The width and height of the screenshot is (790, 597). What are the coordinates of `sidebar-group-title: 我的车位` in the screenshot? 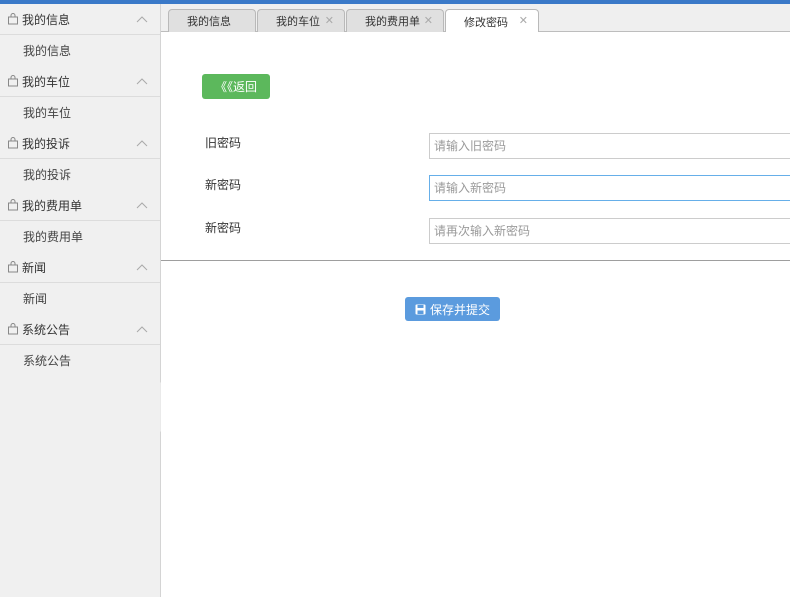 It's located at (46, 81).